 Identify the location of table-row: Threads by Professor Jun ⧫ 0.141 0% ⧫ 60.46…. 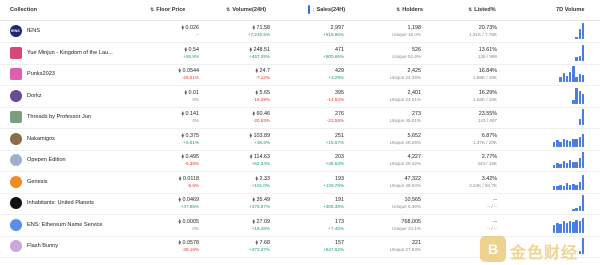
(300, 118).